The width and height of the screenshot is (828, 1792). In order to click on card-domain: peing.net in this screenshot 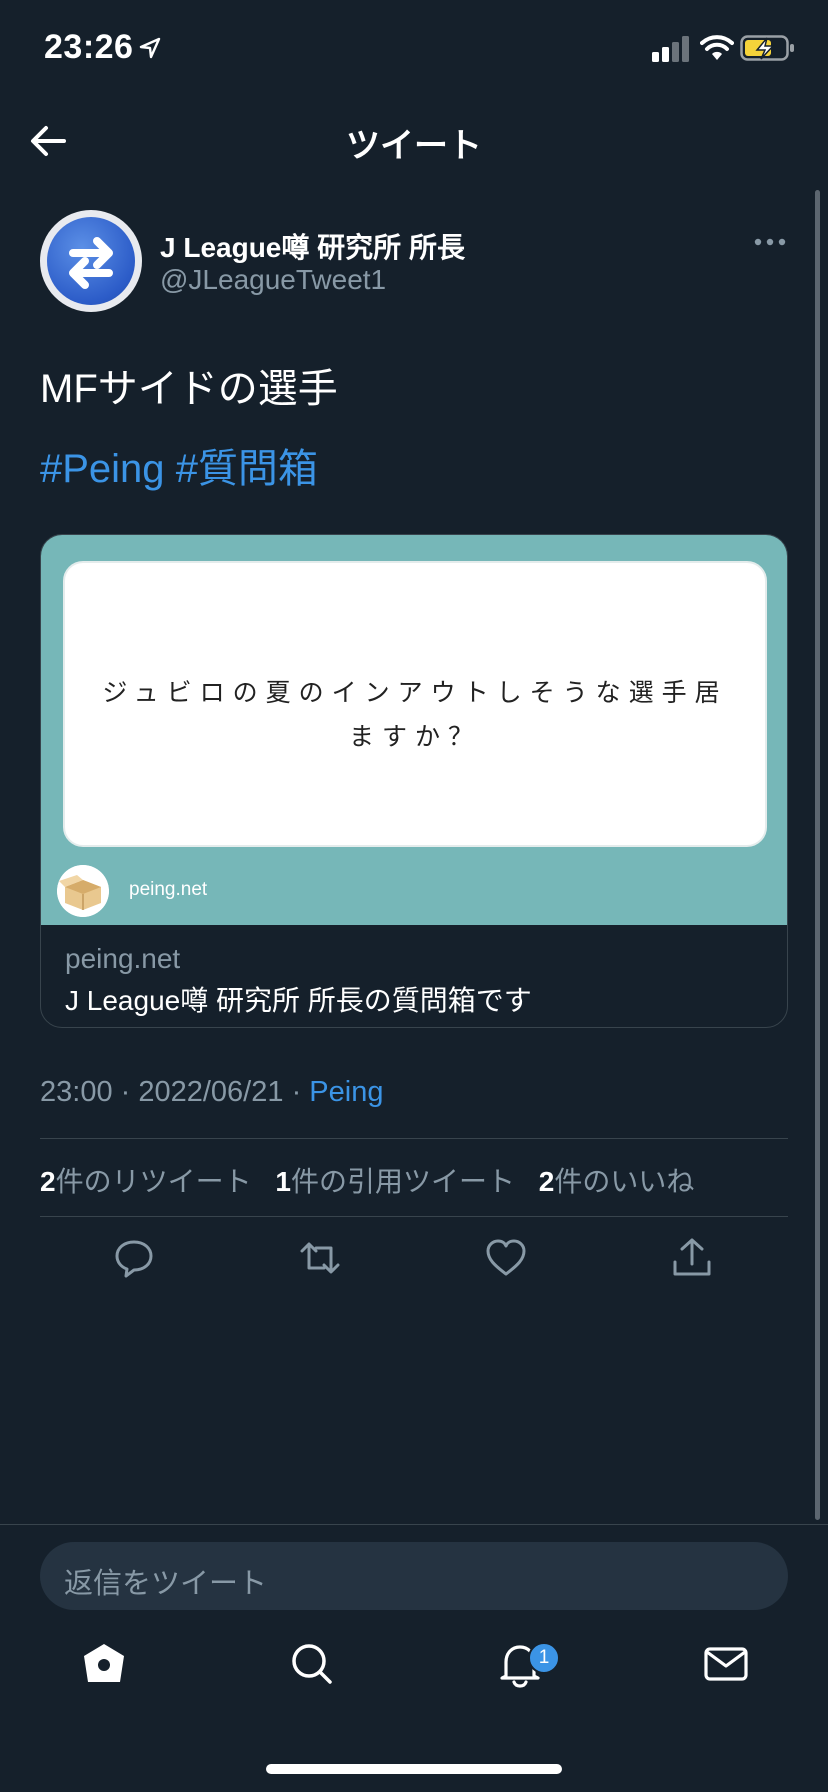, I will do `click(123, 958)`.